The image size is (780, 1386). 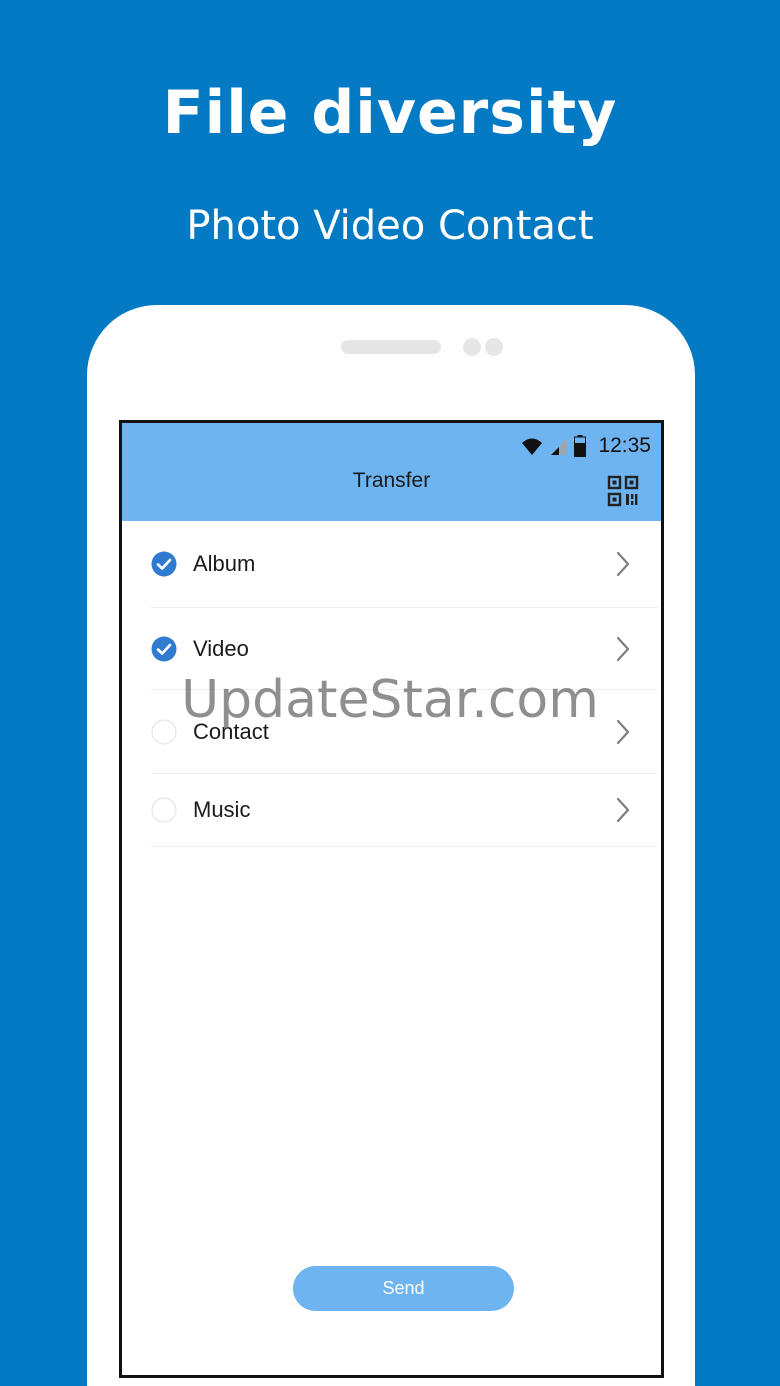 I want to click on file-type-label: Video, so click(x=221, y=648).